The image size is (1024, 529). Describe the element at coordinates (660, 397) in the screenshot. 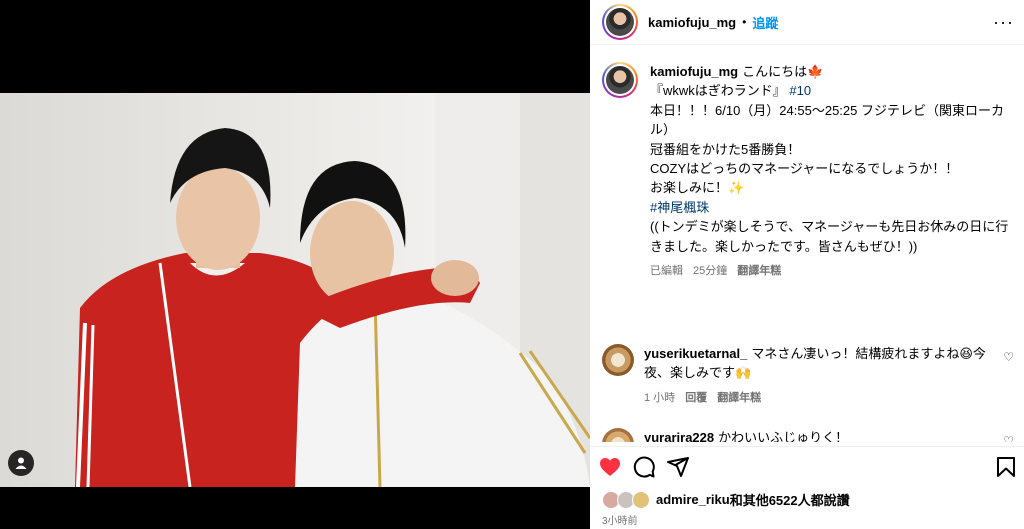

I see `comment-time: 1 小時` at that location.